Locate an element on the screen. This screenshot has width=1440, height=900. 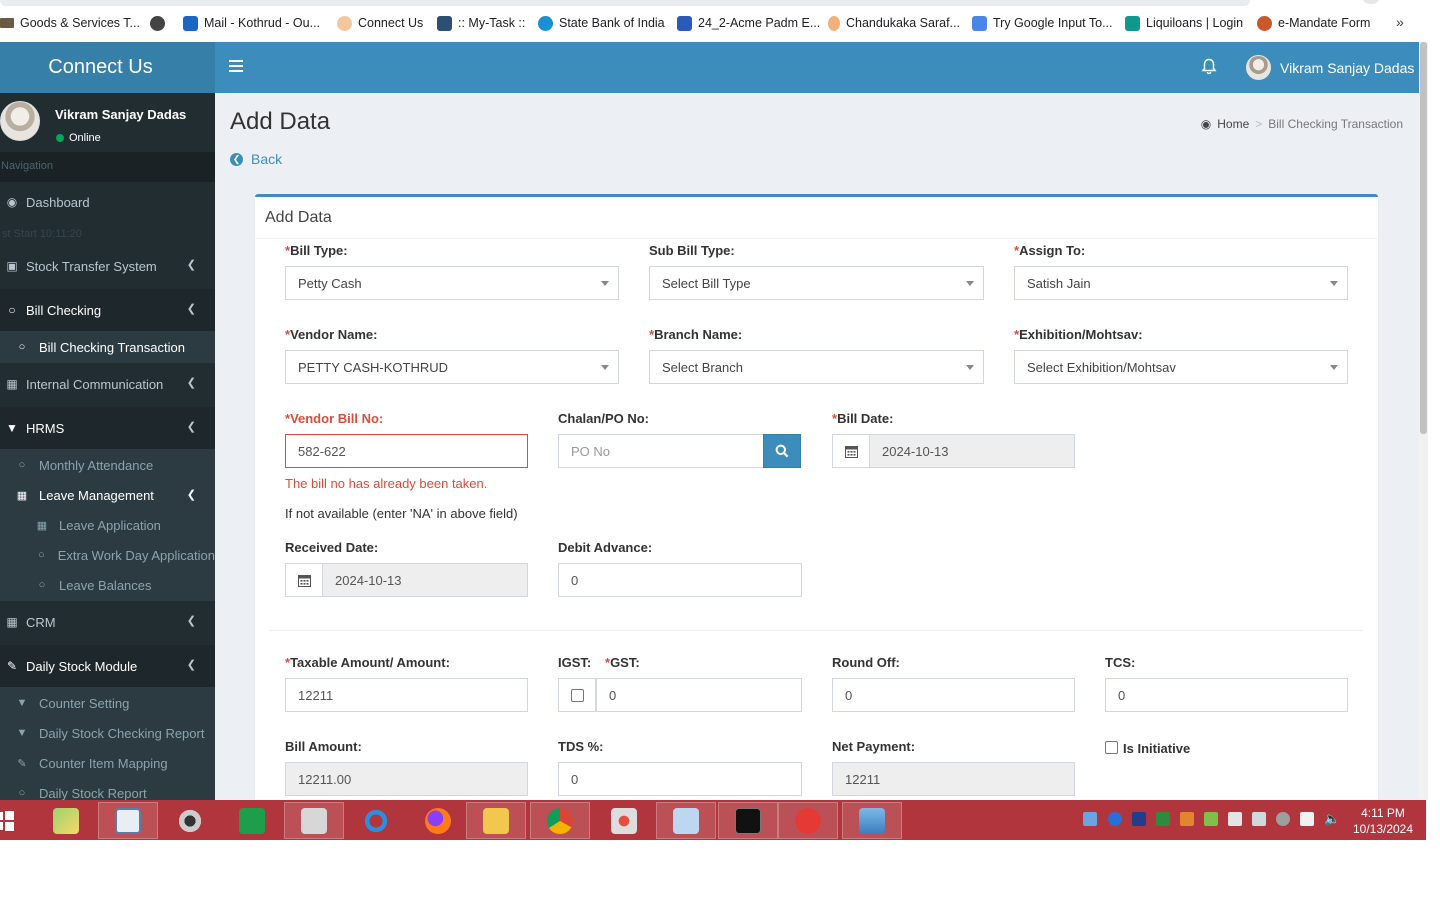
page-scrollbar is located at coordinates (1423, 421).